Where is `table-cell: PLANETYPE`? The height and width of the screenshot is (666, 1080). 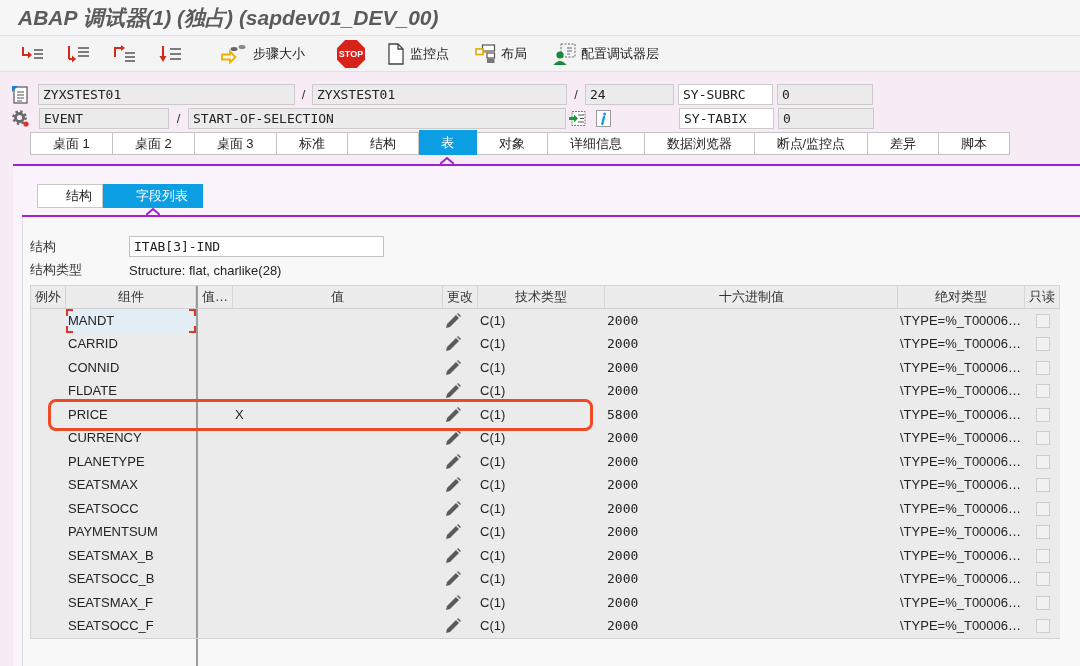
table-cell: PLANETYPE is located at coordinates (105, 461).